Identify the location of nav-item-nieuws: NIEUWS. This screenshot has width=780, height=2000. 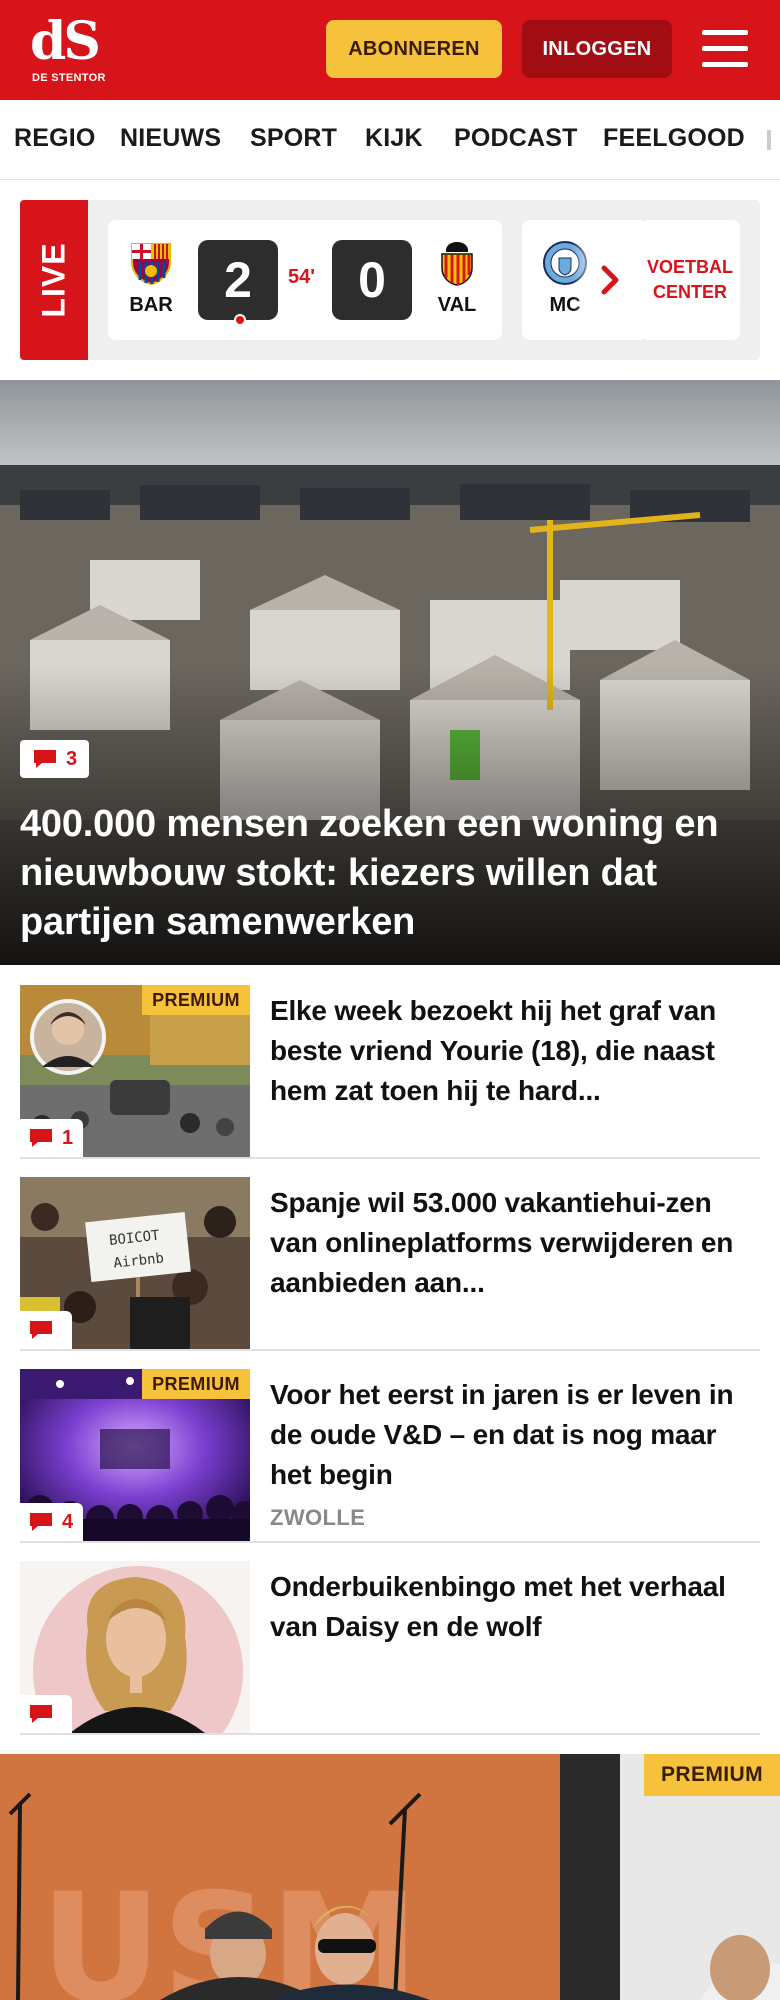
(170, 138).